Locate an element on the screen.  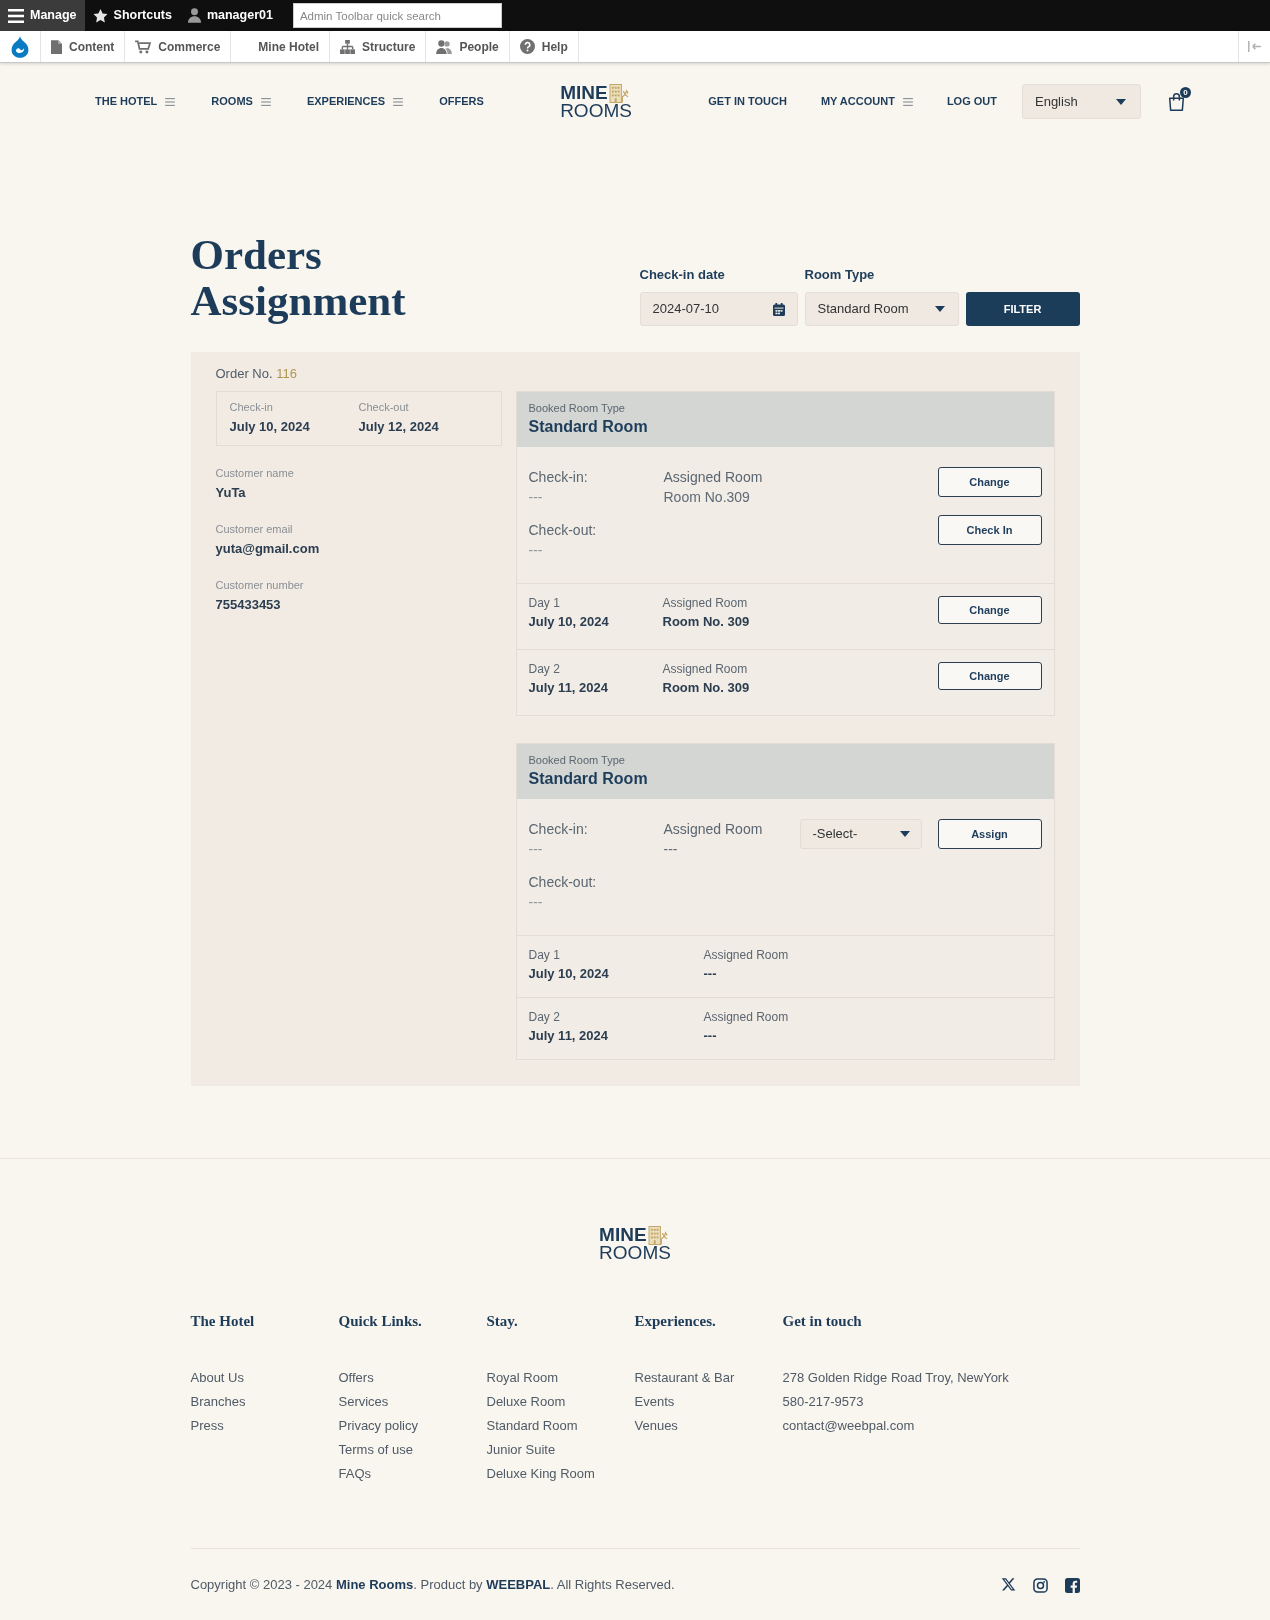
footer-link: Press is located at coordinates (207, 1426).